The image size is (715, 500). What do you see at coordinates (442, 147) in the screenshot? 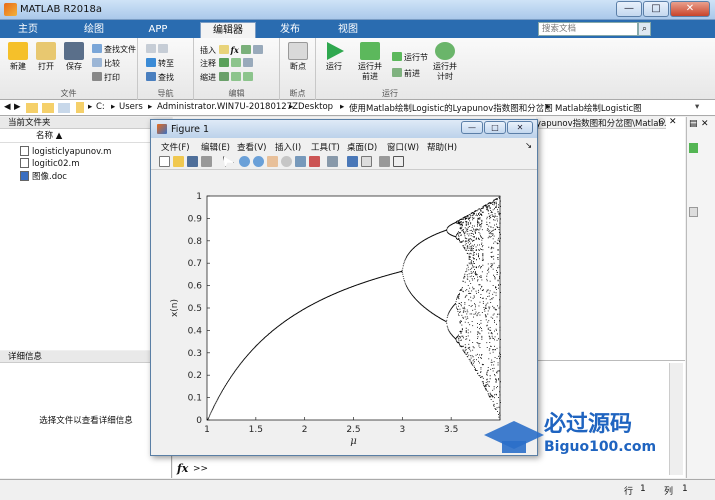
I see `menu-help: 帮助(H)` at bounding box center [442, 147].